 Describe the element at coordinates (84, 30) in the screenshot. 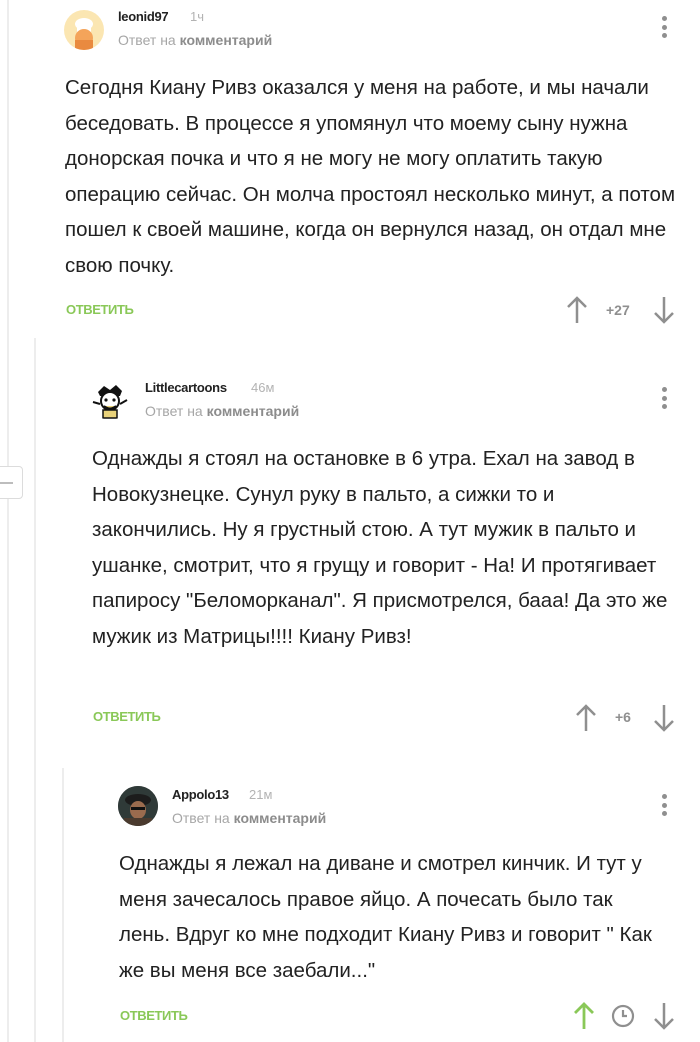

I see `chef-avatar-icon` at that location.